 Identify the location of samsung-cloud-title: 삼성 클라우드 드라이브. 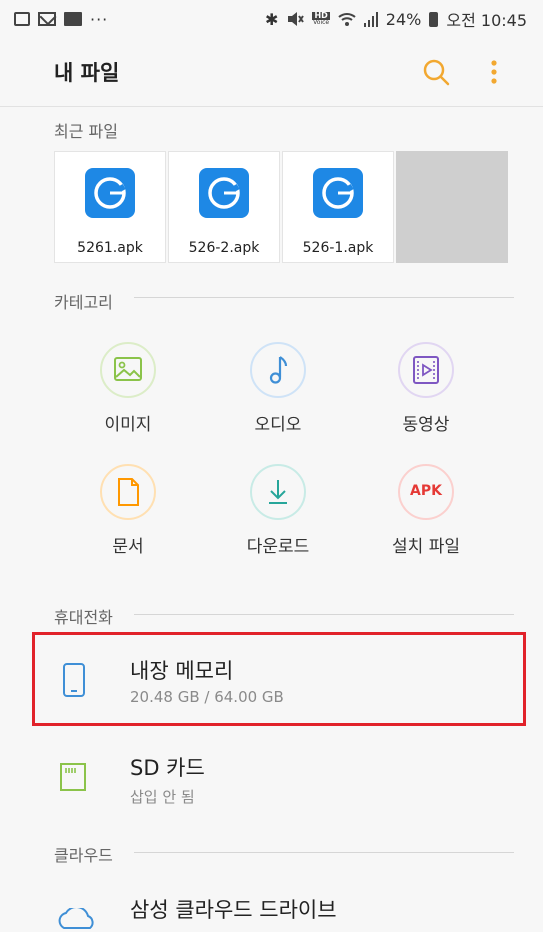
(233, 910).